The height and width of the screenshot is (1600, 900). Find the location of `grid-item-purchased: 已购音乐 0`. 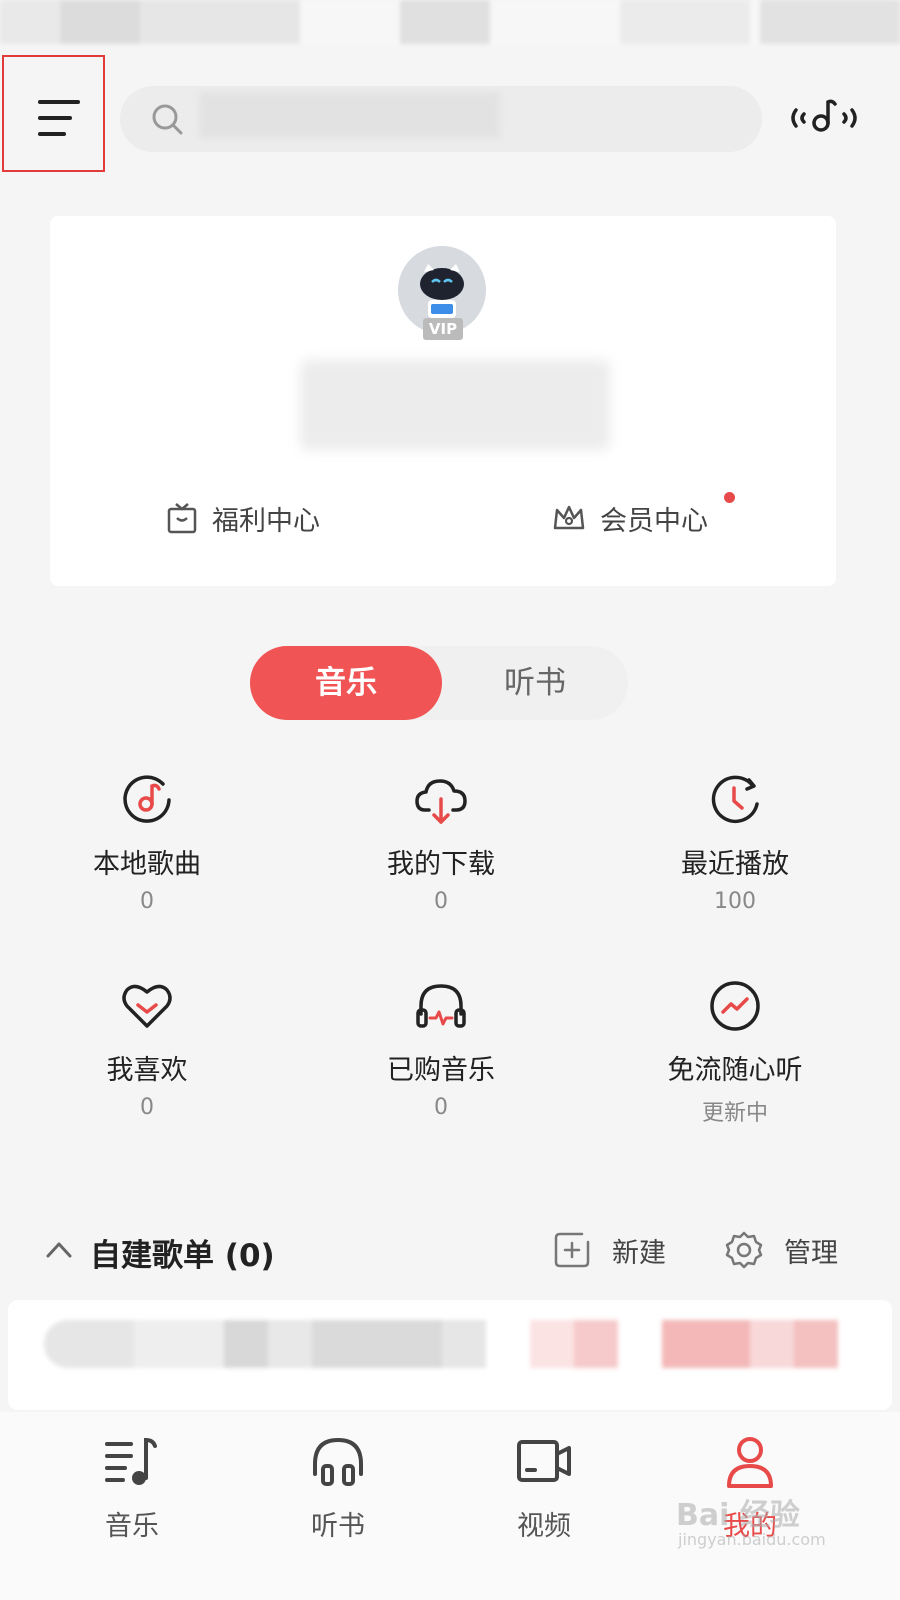

grid-item-purchased: 已购音乐 0 is located at coordinates (441, 1049).